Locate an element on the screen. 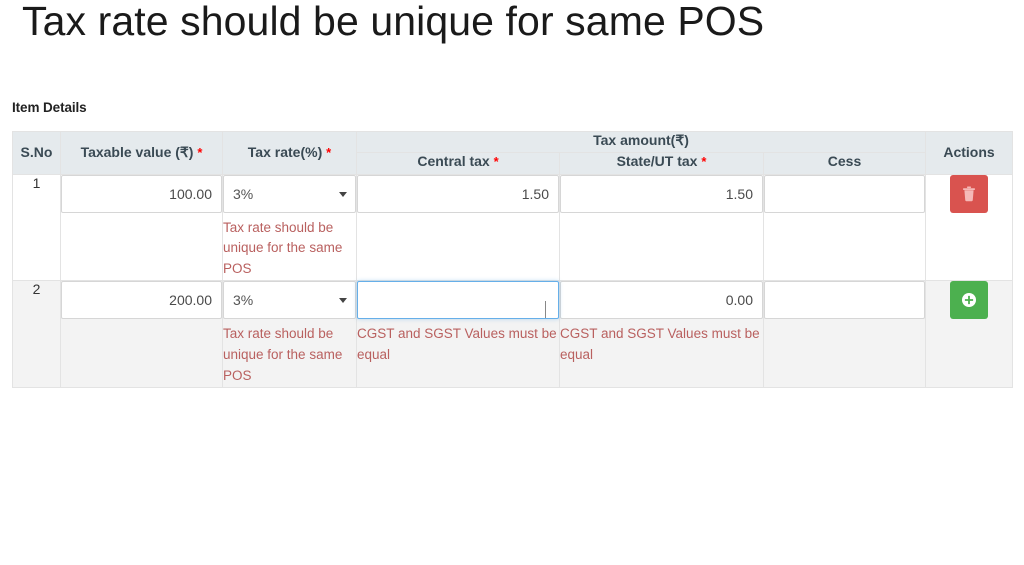  cell-state-ut-tax is located at coordinates (661, 227).